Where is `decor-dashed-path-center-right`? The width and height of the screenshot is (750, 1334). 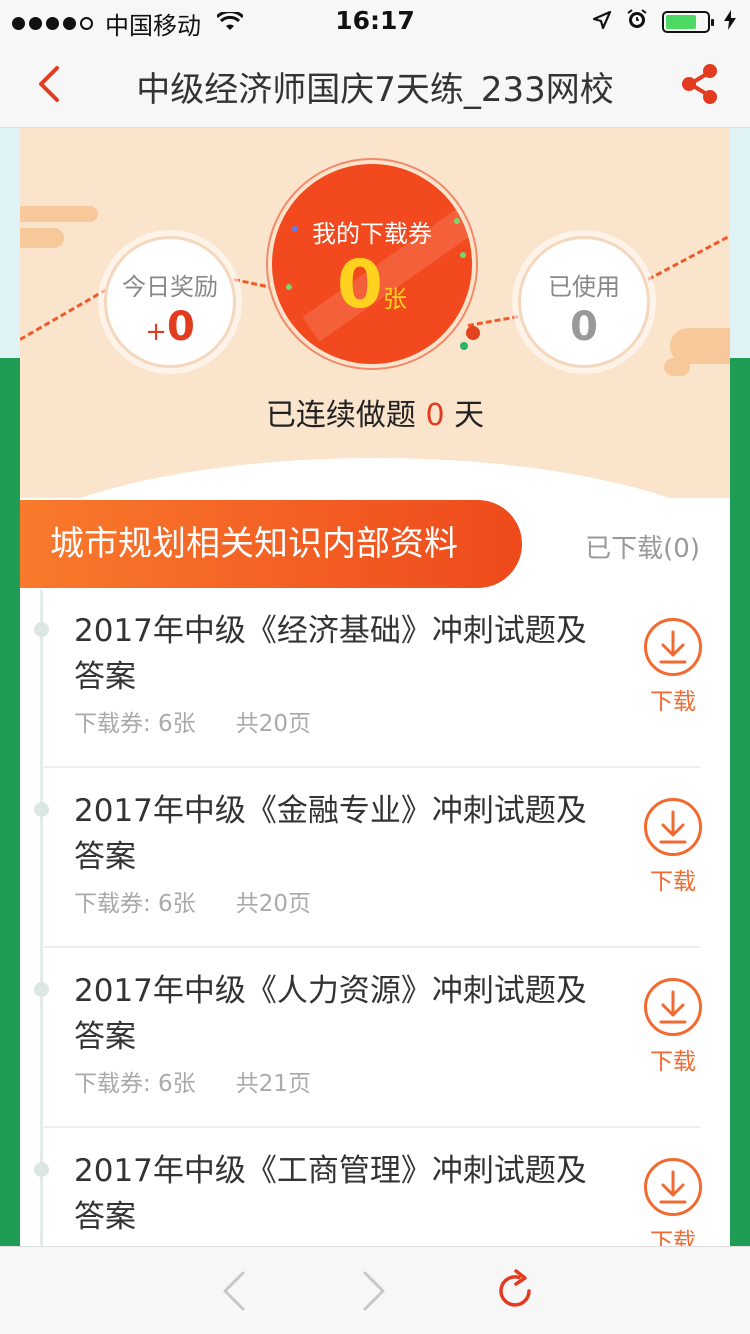 decor-dashed-path-center-right is located at coordinates (497, 320).